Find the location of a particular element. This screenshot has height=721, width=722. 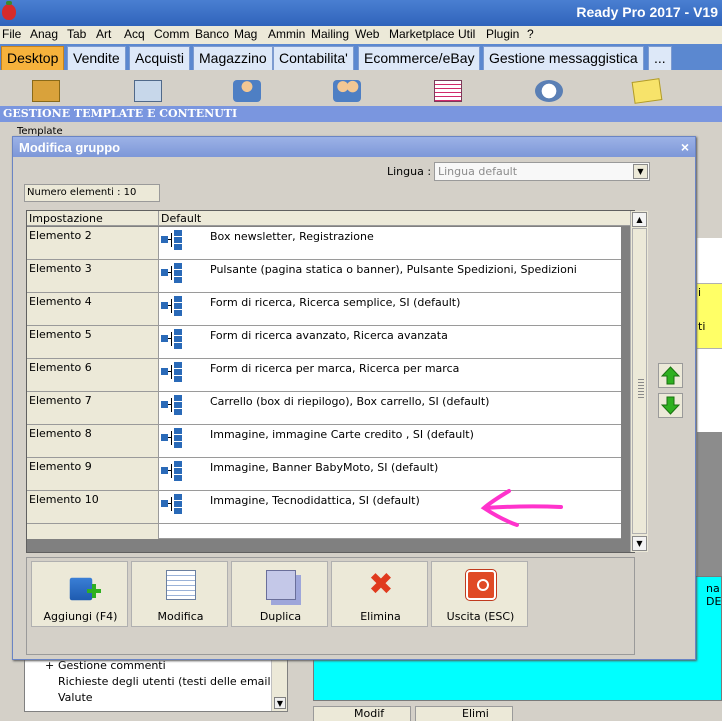

background-preview-text: na DE is located at coordinates (714, 595).